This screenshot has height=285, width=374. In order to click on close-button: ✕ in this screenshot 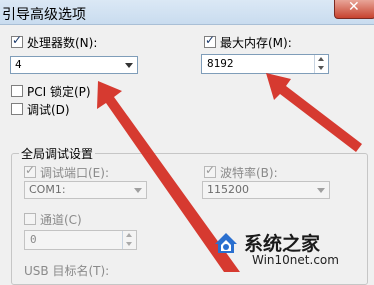, I will do `click(354, 9)`.